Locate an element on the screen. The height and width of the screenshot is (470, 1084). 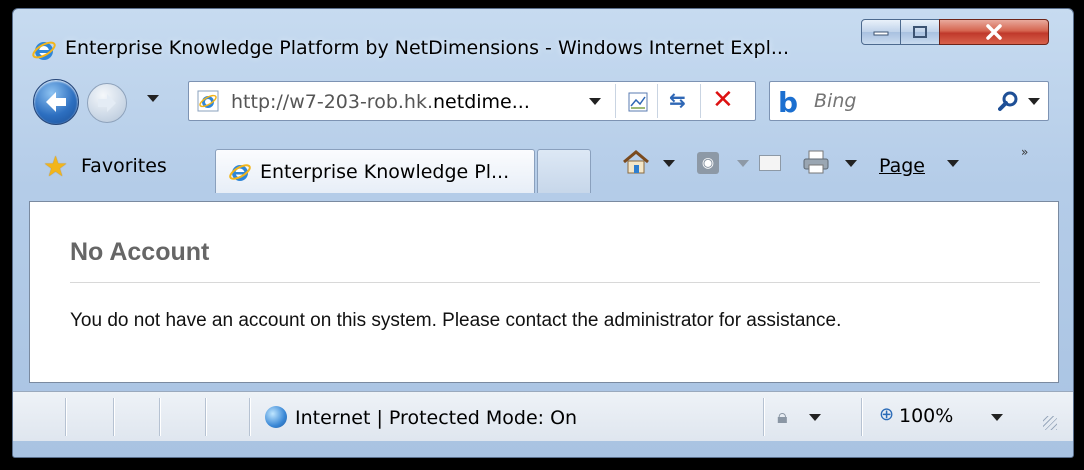
maximize-icon is located at coordinates (920, 32).